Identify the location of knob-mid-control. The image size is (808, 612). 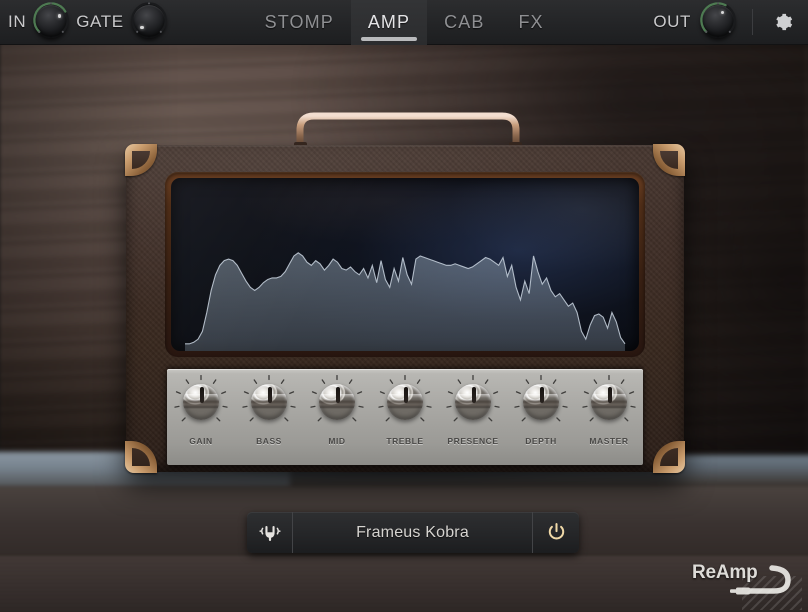
(337, 402).